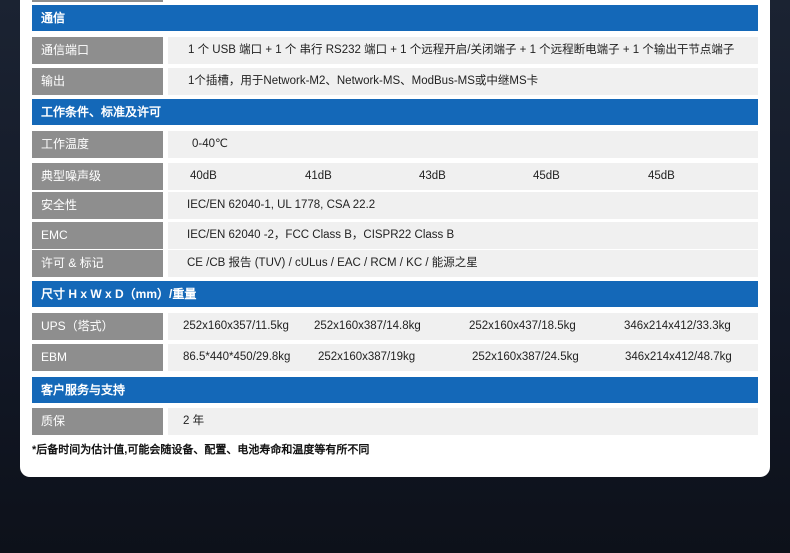  What do you see at coordinates (395, 112) in the screenshot?
I see `section-header-environment: 工作条件、标准及许可` at bounding box center [395, 112].